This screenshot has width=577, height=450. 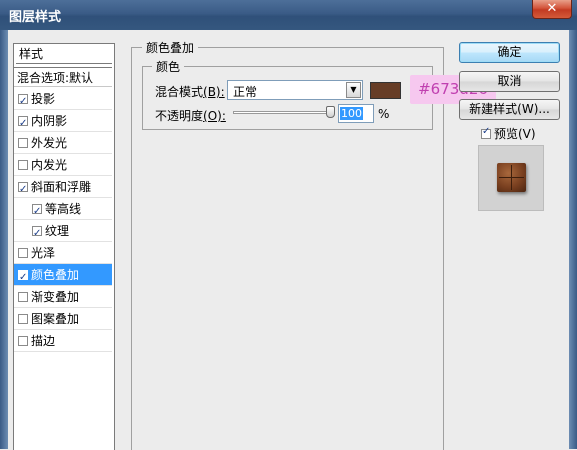 What do you see at coordinates (55, 319) in the screenshot?
I see `style-list-item-label: 图案叠加` at bounding box center [55, 319].